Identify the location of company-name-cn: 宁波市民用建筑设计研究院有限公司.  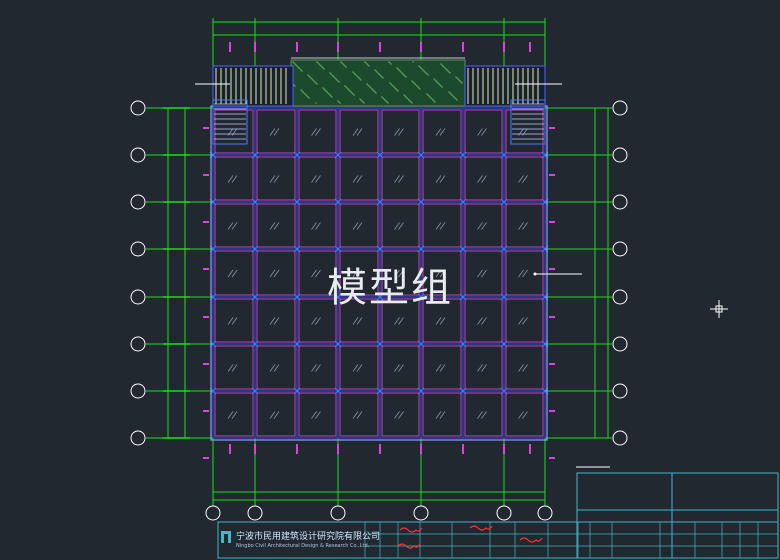
(308, 537).